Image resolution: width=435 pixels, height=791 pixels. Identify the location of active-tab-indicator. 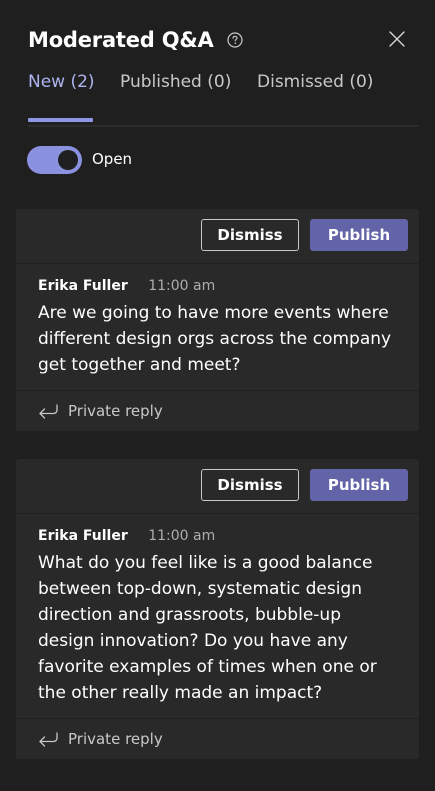
(60, 120).